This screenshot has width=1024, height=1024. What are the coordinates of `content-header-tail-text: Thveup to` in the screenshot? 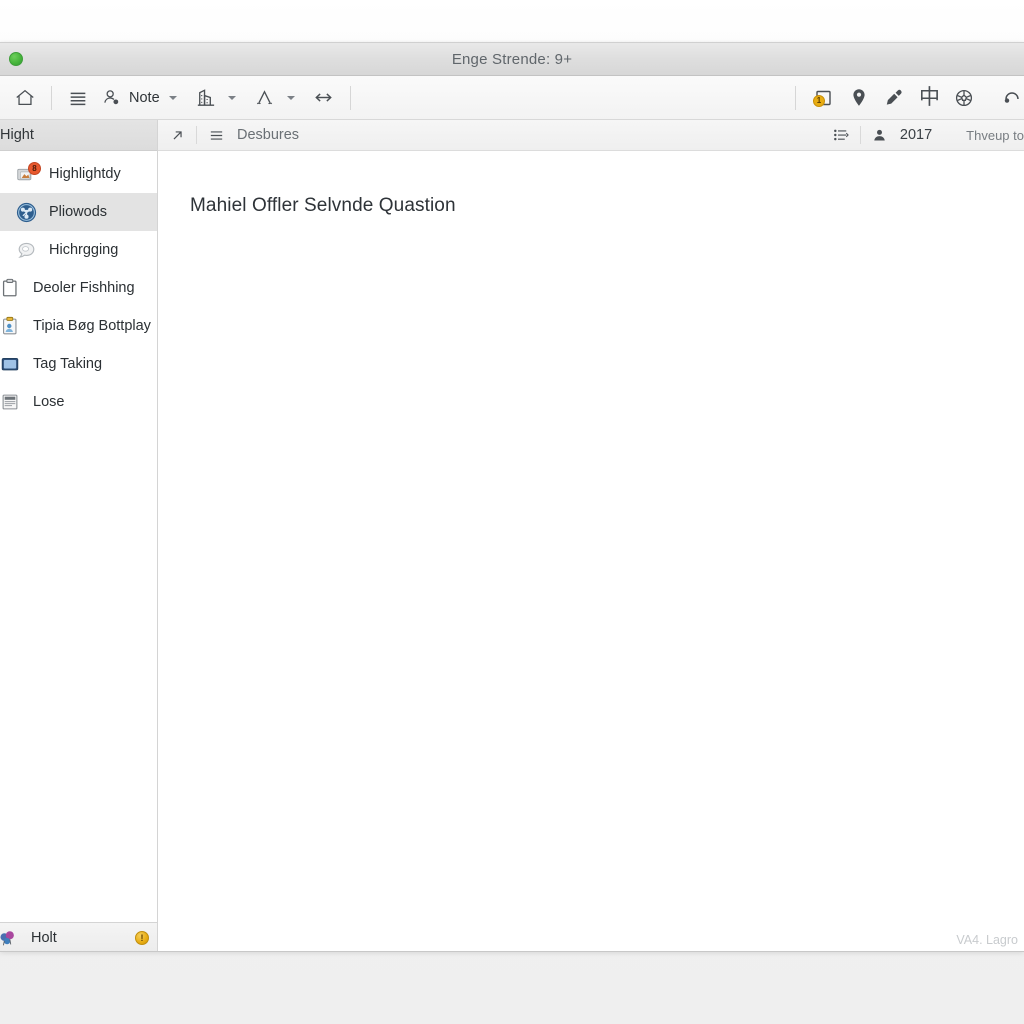 It's located at (995, 135).